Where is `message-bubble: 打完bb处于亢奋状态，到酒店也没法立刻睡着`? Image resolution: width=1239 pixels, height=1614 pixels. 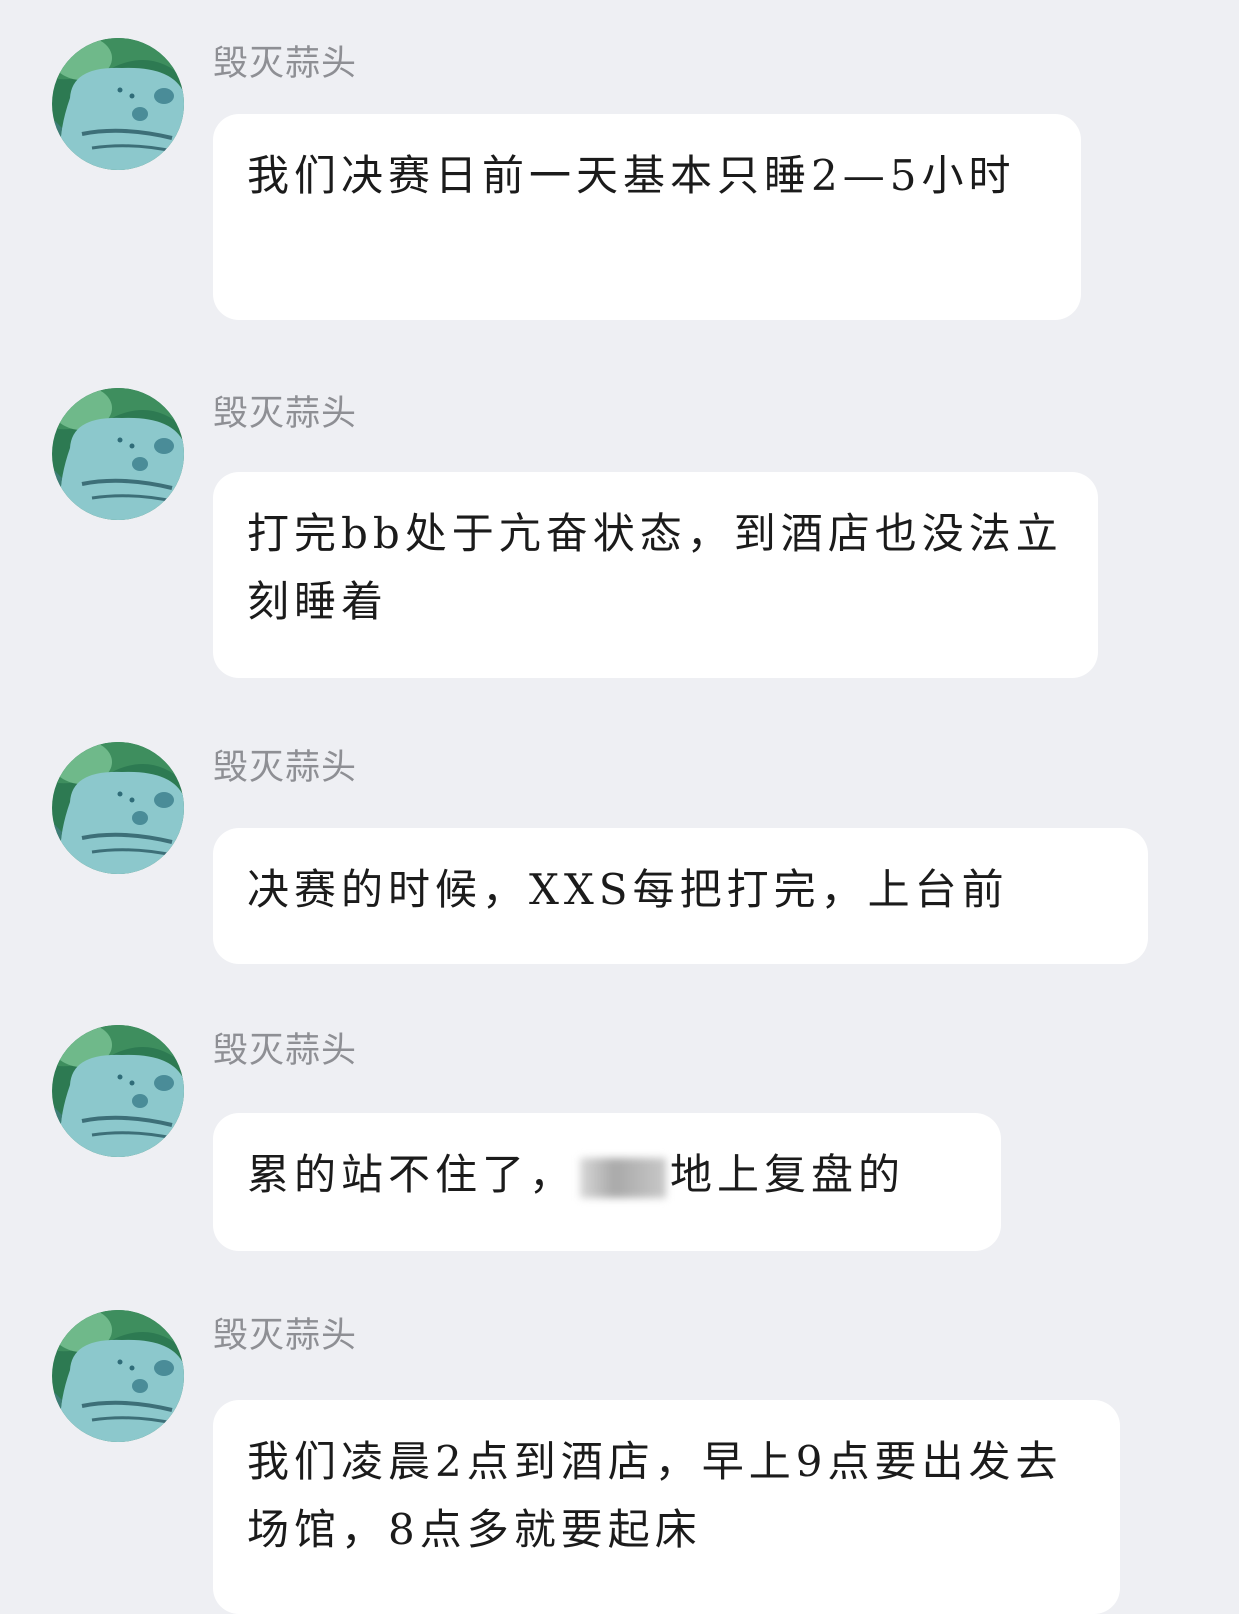
message-bubble: 打完bb处于亢奋状态，到酒店也没法立刻睡着 is located at coordinates (655, 575).